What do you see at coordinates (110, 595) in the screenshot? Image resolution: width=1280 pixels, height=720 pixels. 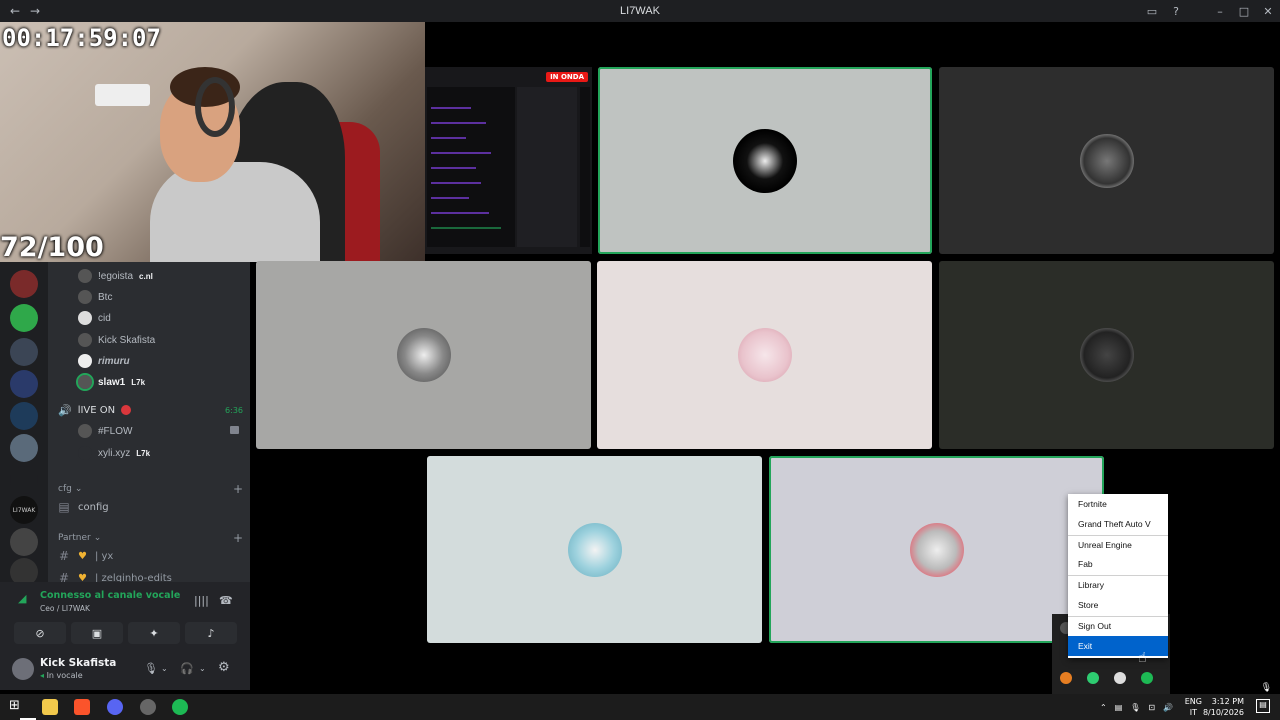 I see `voice-status: Connesso al canale vocale` at bounding box center [110, 595].